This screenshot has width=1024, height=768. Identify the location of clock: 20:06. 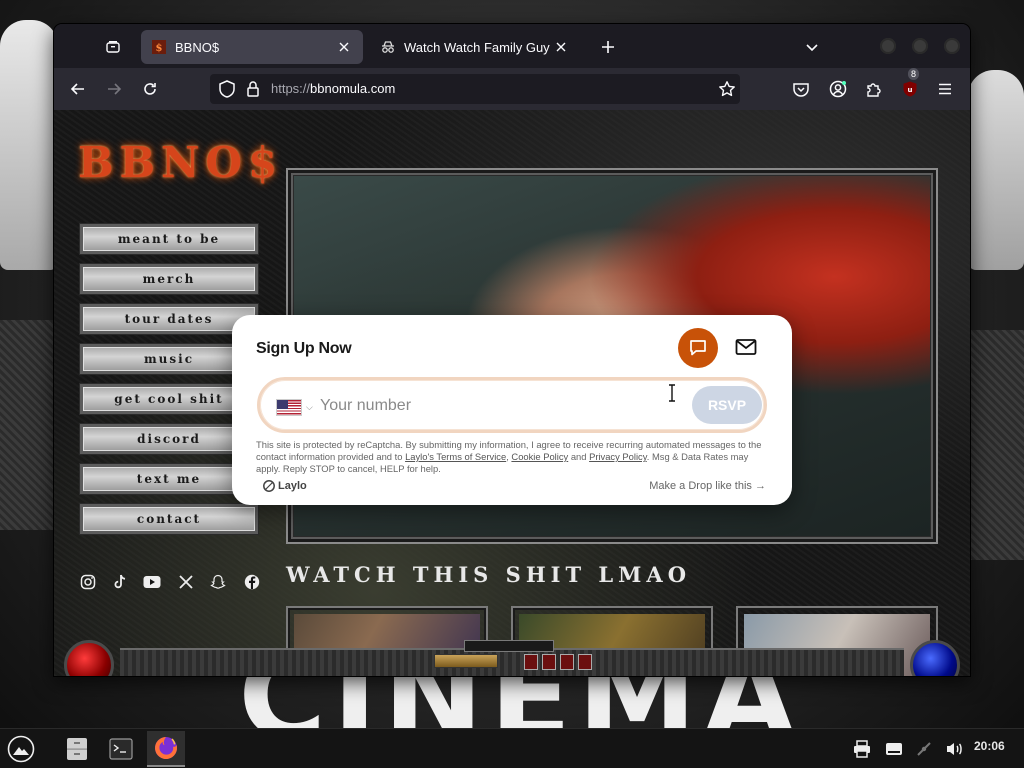
(989, 746).